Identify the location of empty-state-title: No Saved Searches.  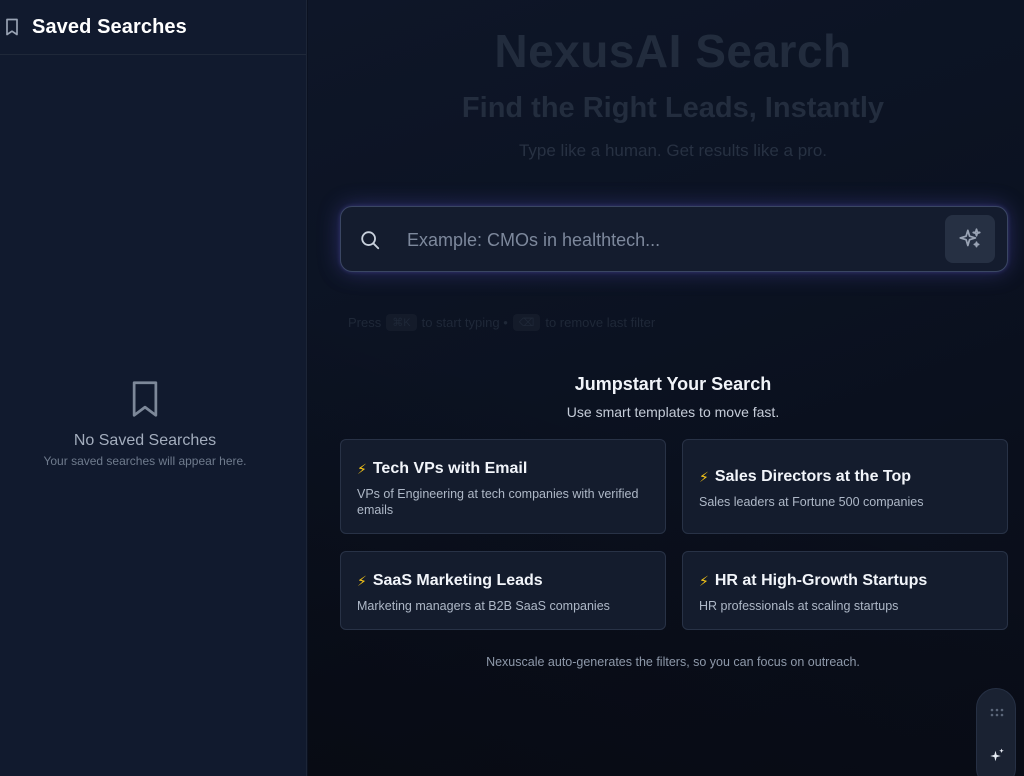
(145, 440).